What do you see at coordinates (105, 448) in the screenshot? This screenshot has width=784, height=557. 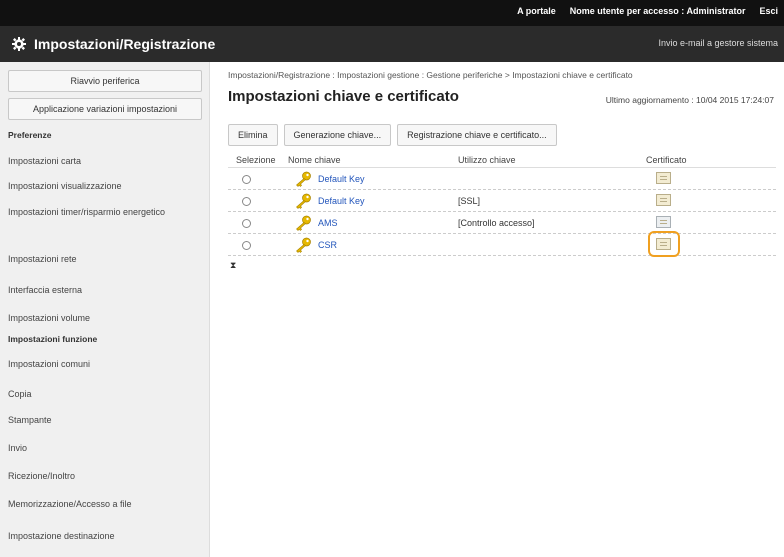 I see `sidebar-item-send: Invio` at bounding box center [105, 448].